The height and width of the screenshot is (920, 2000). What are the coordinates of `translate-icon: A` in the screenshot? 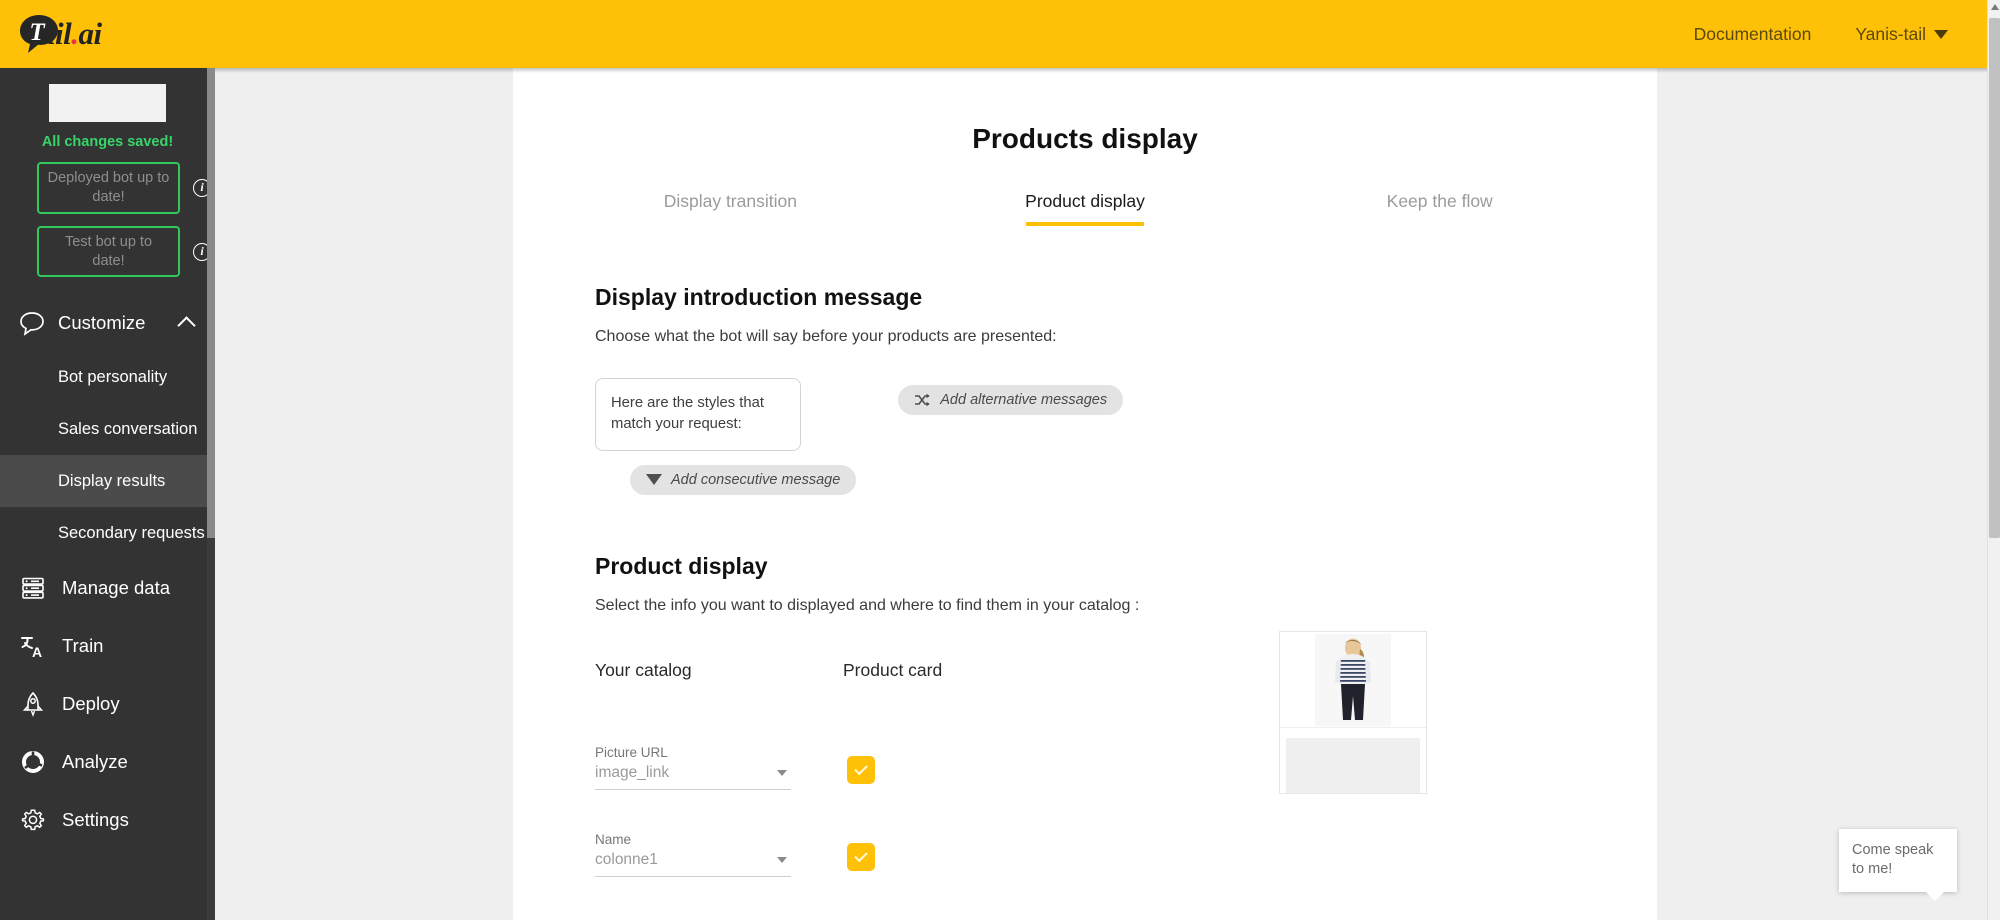 It's located at (33, 646).